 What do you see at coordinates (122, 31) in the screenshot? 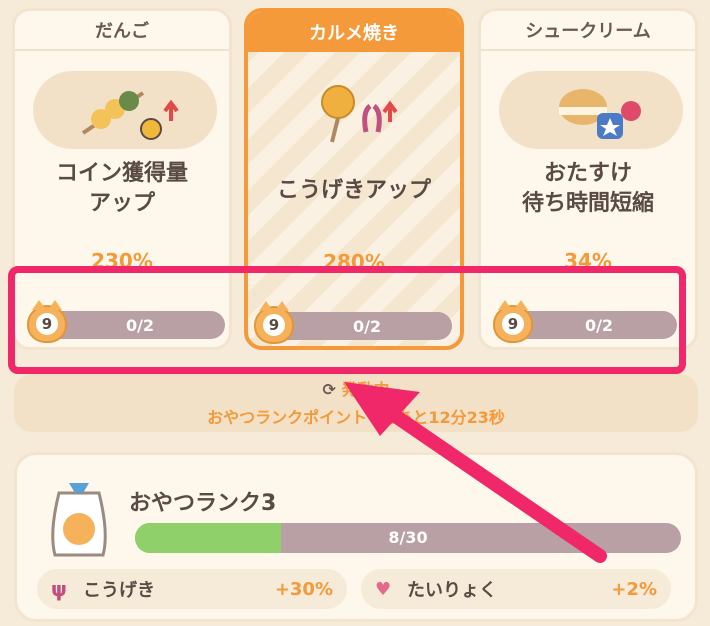
I see `card-title: だんご` at bounding box center [122, 31].